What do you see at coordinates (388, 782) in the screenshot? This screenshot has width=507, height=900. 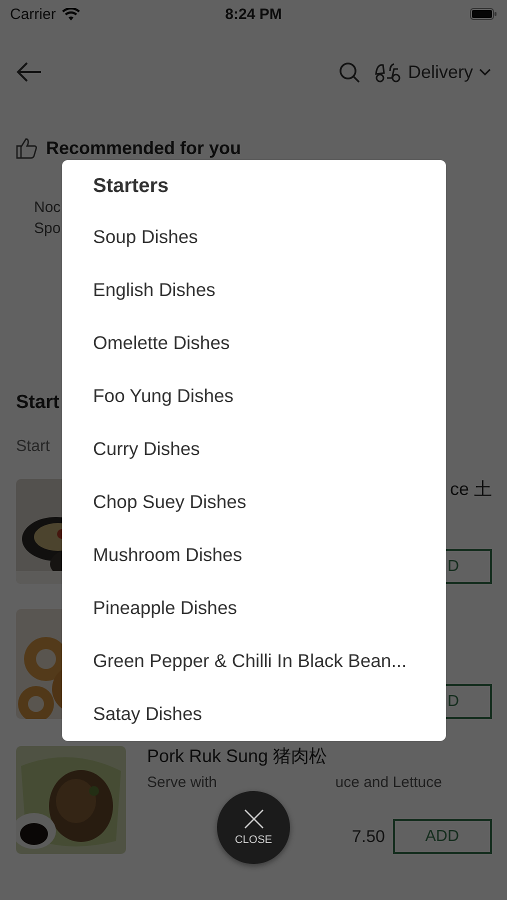 I see `item-description: uce and Lettuce` at bounding box center [388, 782].